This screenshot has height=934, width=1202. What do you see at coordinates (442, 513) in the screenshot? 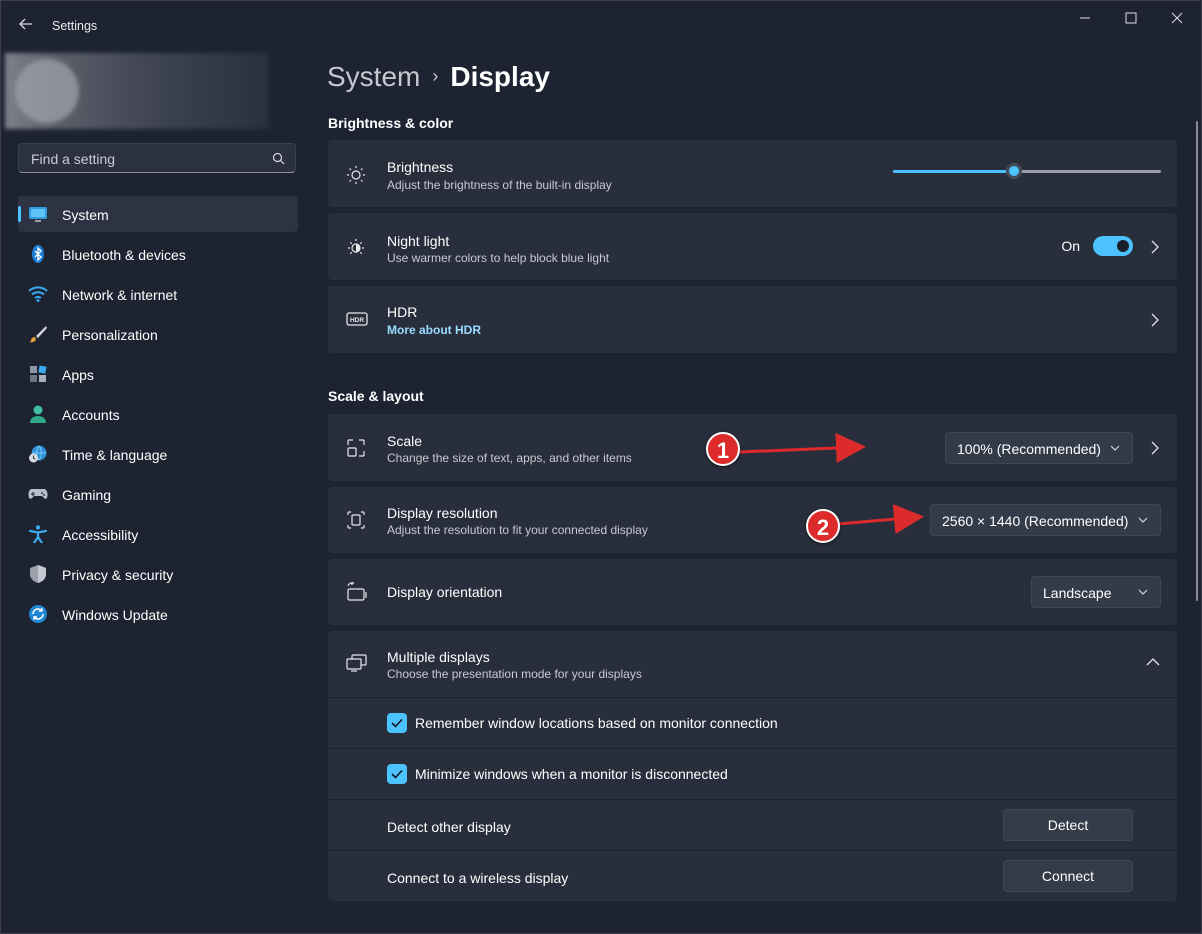
I see `display-resolution-title: Display resolution` at bounding box center [442, 513].